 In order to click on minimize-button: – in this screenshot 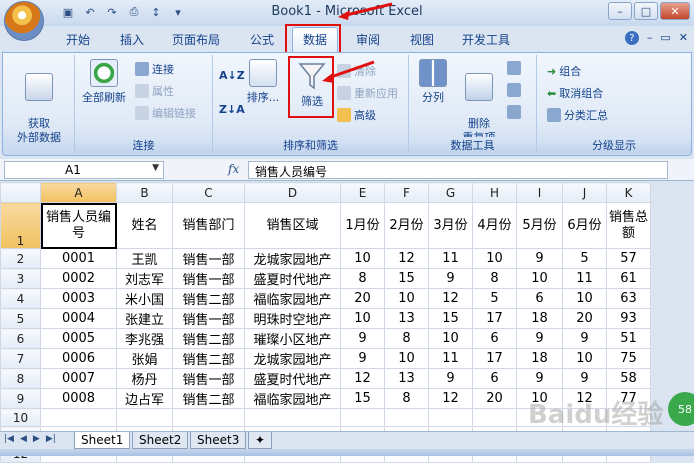, I will do `click(620, 11)`.